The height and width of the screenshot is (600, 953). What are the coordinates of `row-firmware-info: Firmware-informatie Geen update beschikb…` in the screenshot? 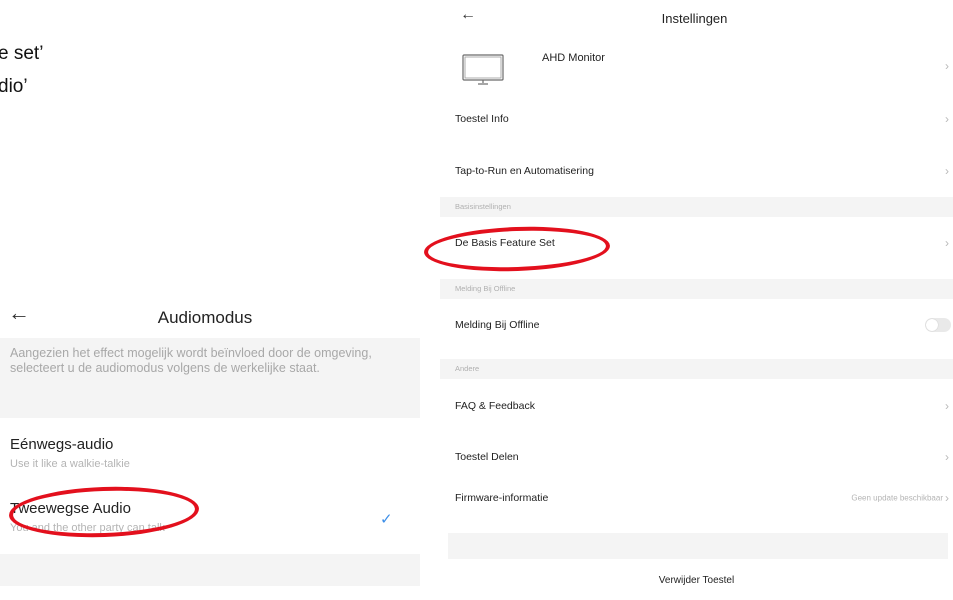 It's located at (696, 498).